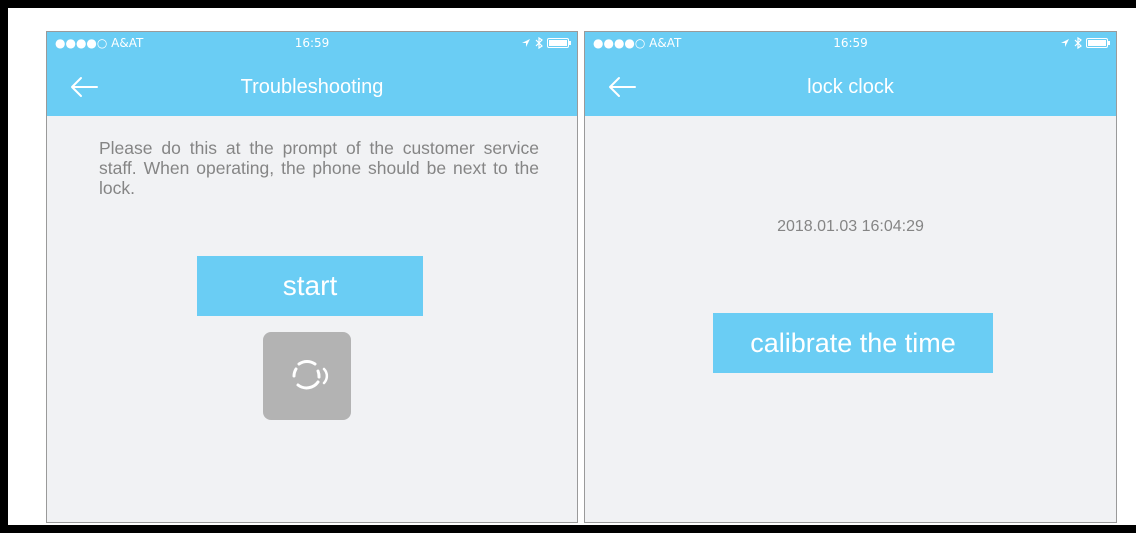 The image size is (1136, 533). I want to click on bluetooth-unlock-icon, so click(310, 374).